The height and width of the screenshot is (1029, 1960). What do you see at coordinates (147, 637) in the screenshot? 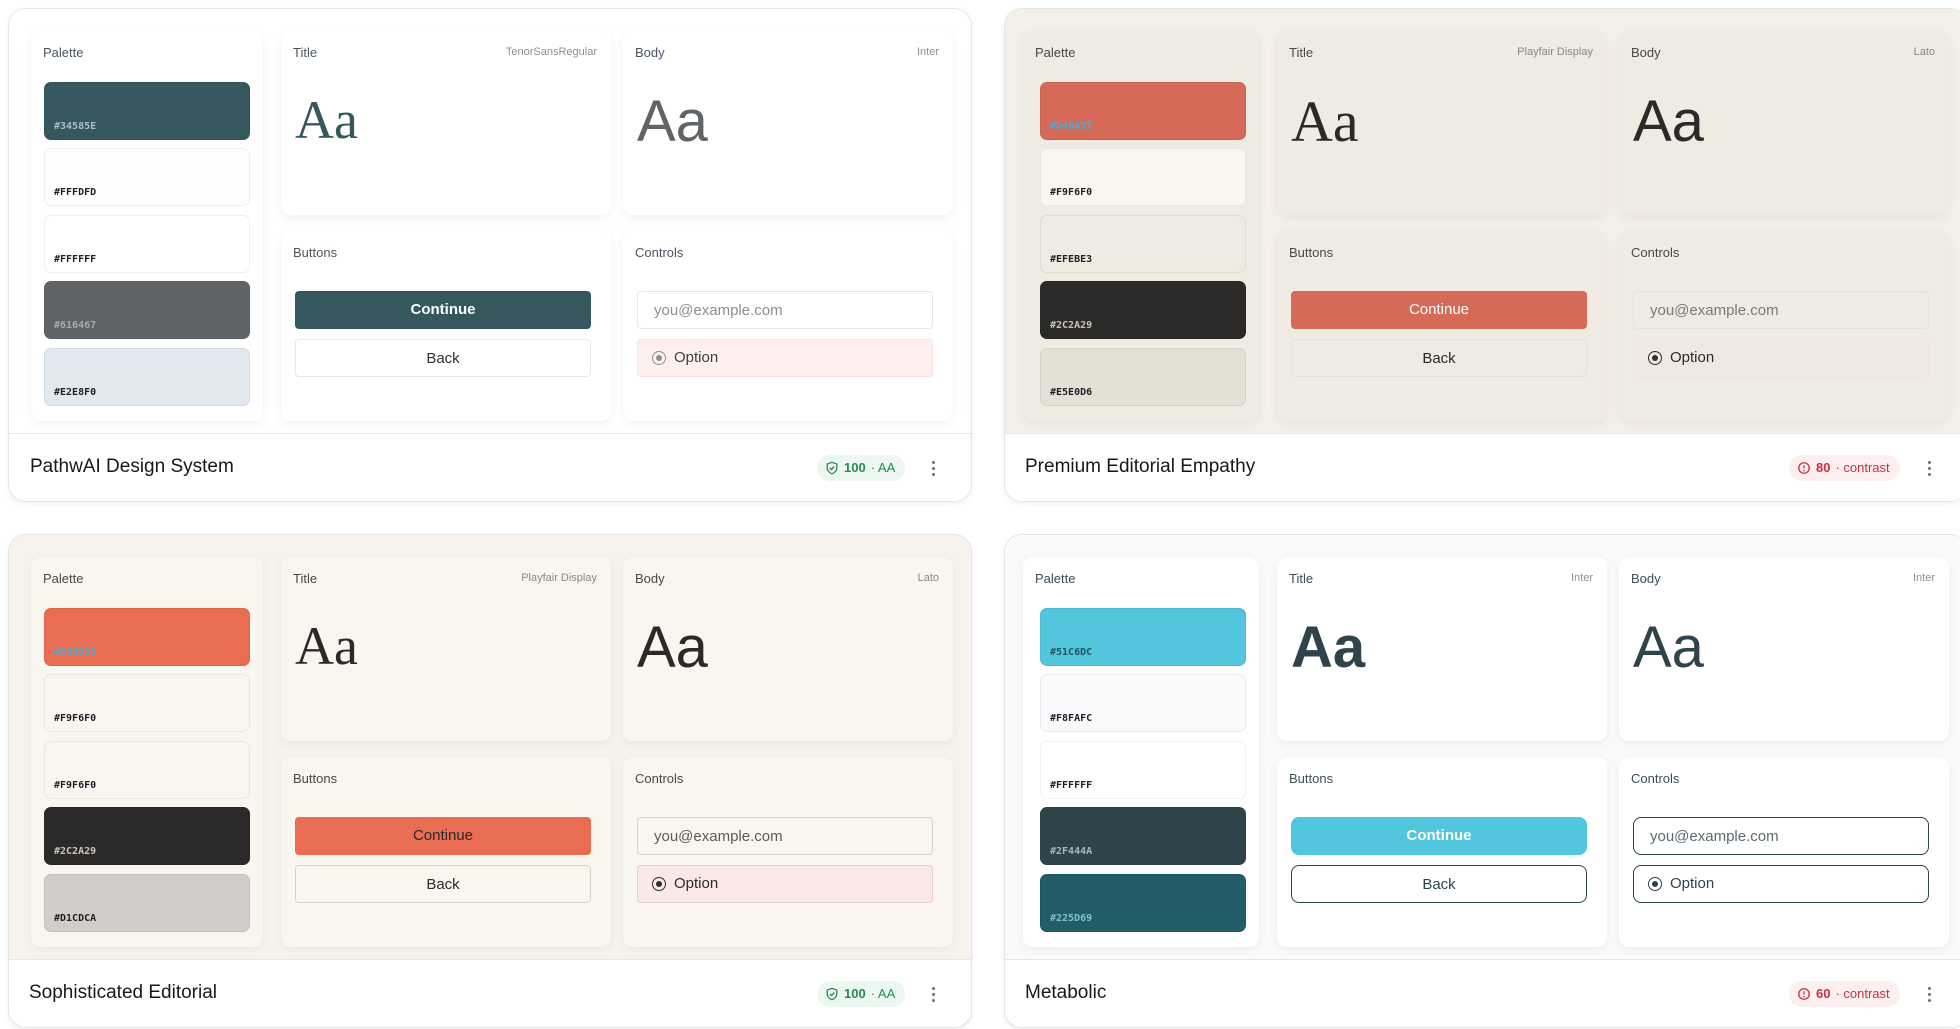
I see `color-swatch: #E86D53` at bounding box center [147, 637].